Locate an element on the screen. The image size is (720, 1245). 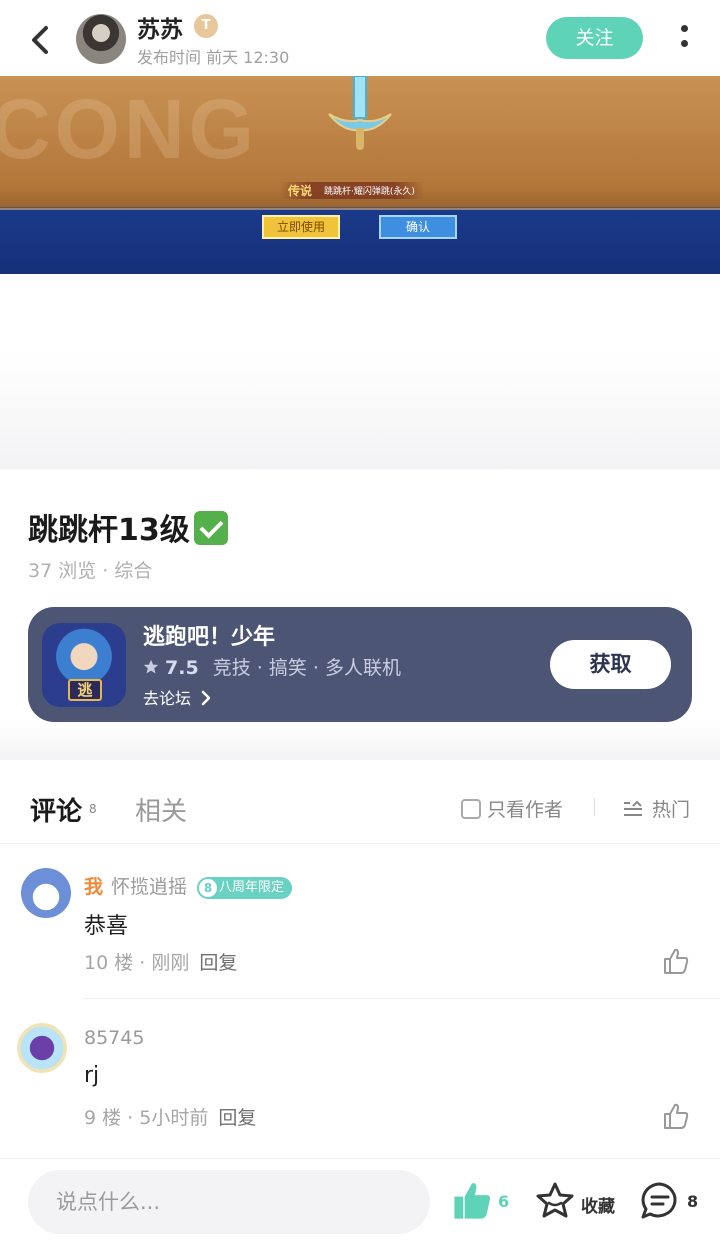
publish-time: 发布时间 前天 12:30 is located at coordinates (213, 57).